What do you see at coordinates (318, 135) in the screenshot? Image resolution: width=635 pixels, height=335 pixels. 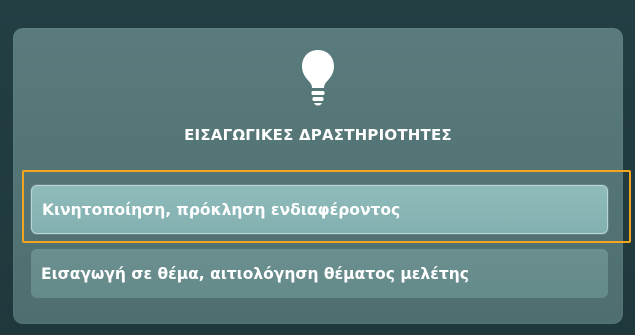 I see `section-title: ΕΙΣΑΓΩΓΙΚΕΣ ΔΡΑΣΤΗΡΙΟΤΗΤΕΣ` at bounding box center [318, 135].